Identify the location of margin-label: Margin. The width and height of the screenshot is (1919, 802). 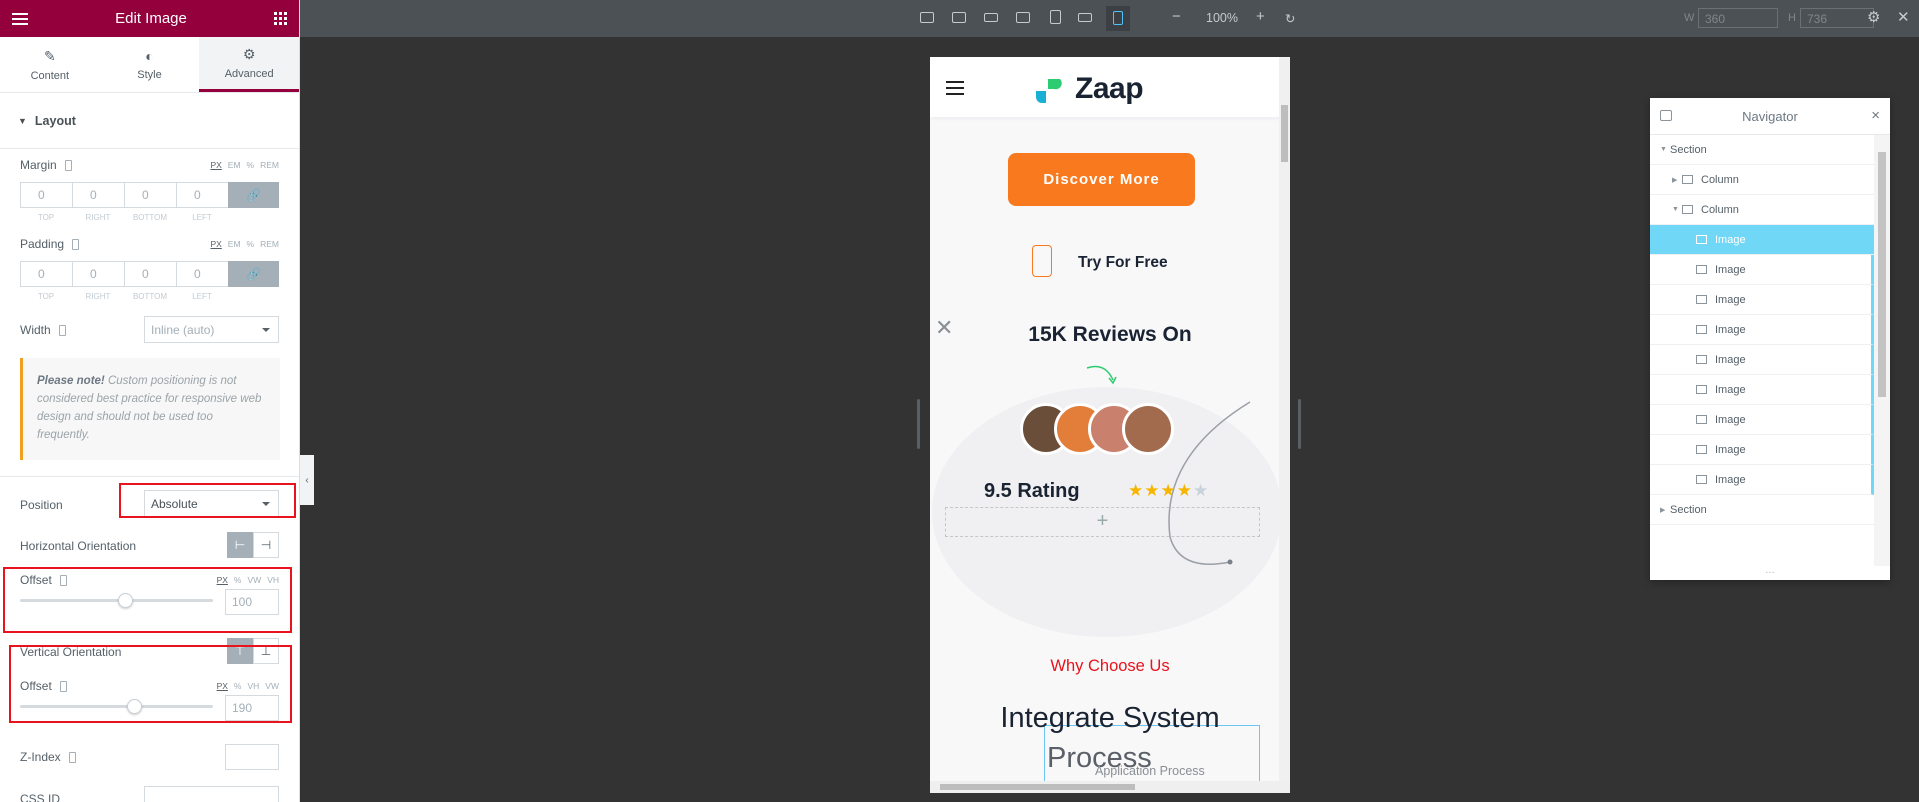
(38, 165).